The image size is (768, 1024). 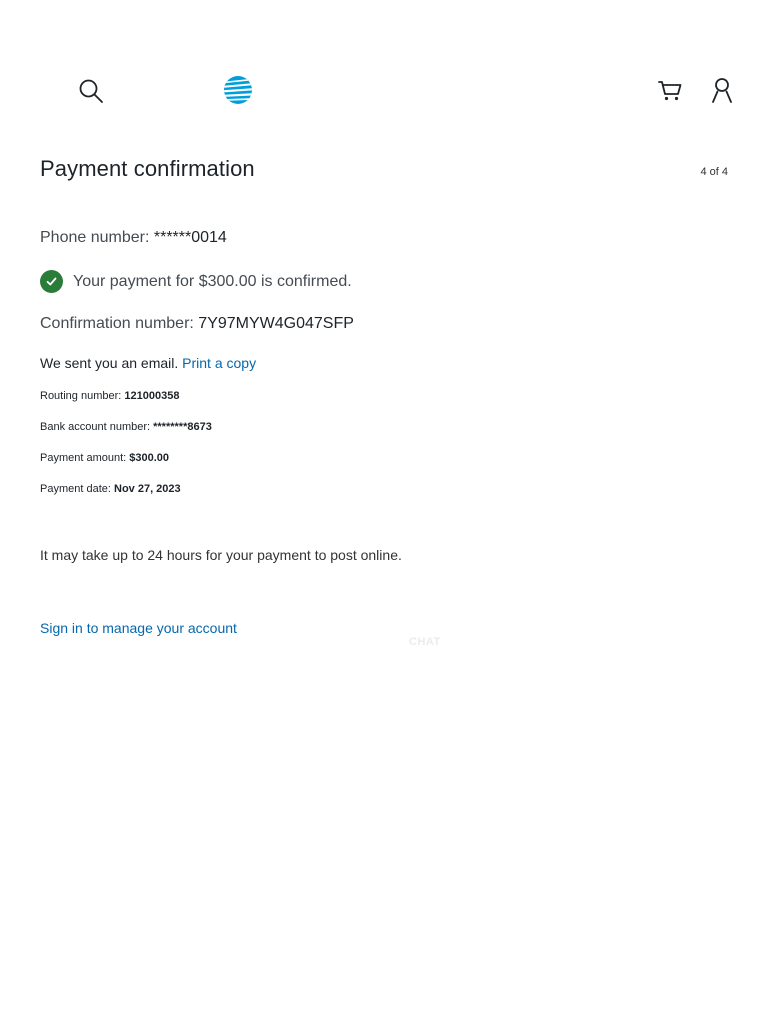 I want to click on confirmed-message: Your payment for $300.00 is confirmed., so click(x=196, y=281).